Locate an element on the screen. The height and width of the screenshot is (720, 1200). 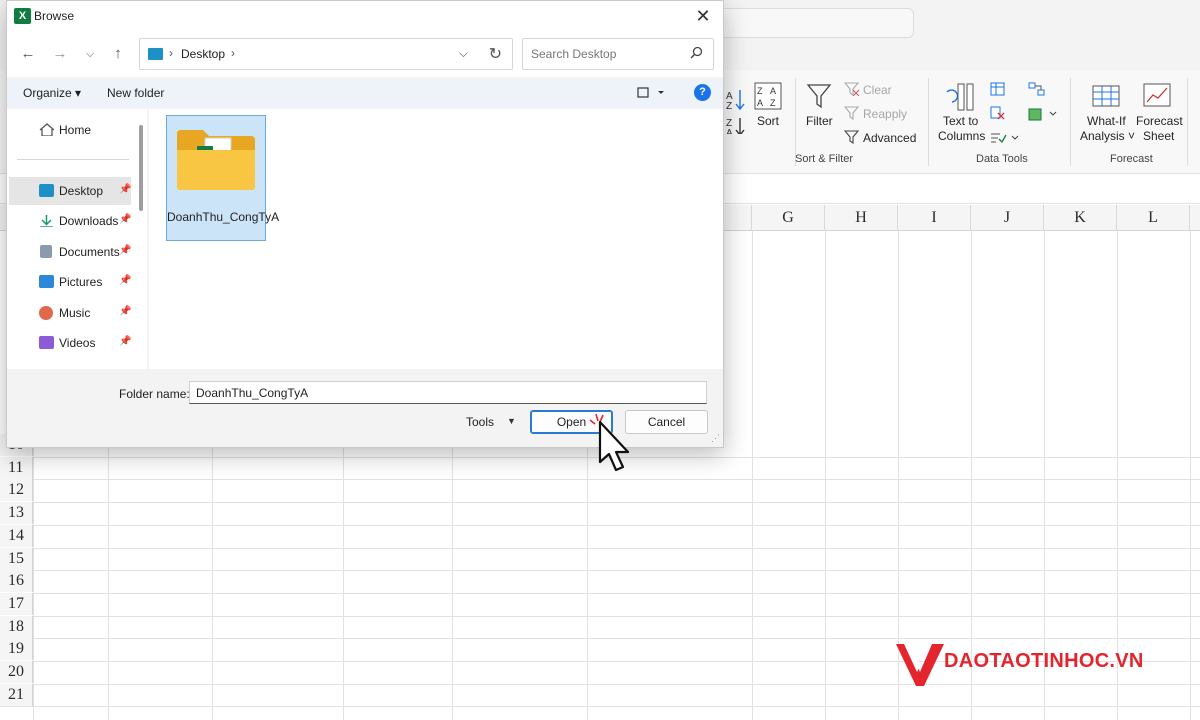
text-to-columns-icon is located at coordinates (960, 97).